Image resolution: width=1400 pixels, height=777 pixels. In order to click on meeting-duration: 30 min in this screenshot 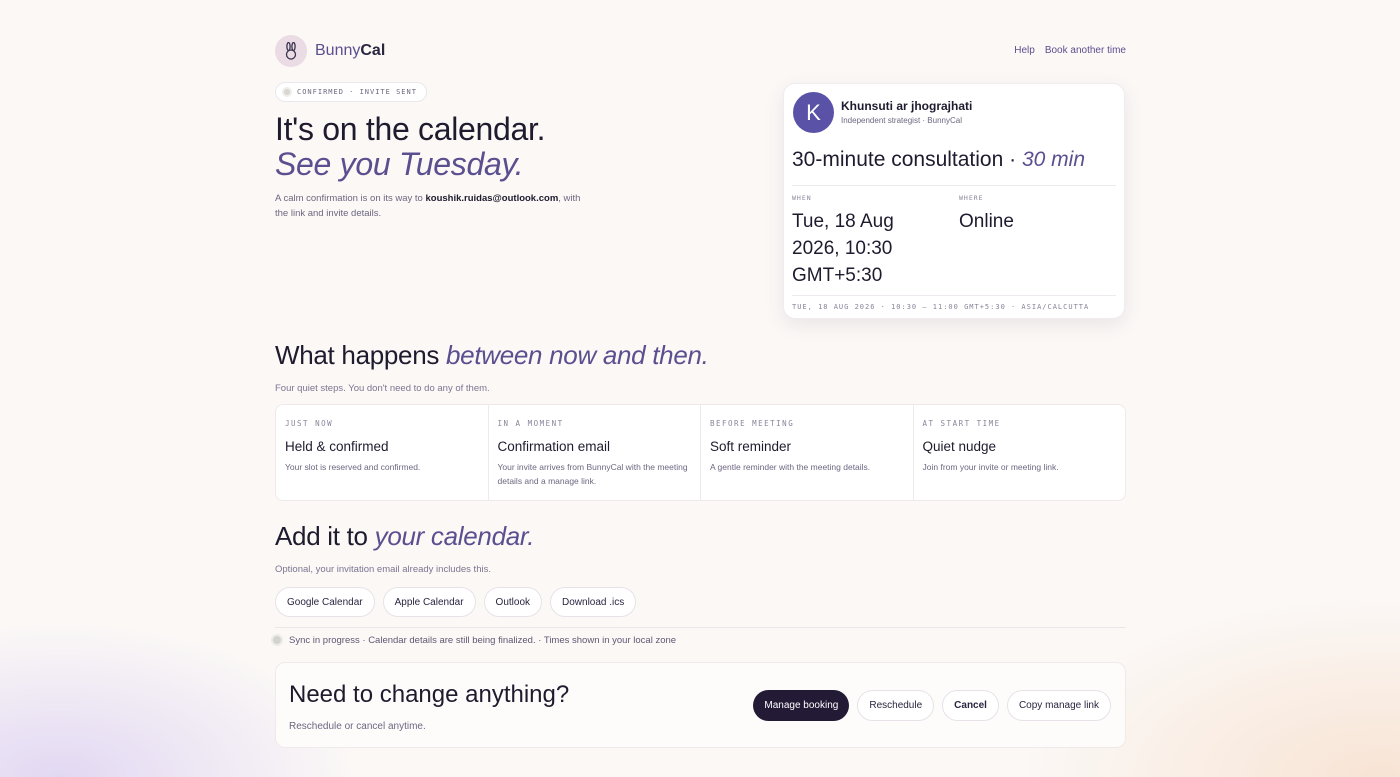, I will do `click(1053, 159)`.